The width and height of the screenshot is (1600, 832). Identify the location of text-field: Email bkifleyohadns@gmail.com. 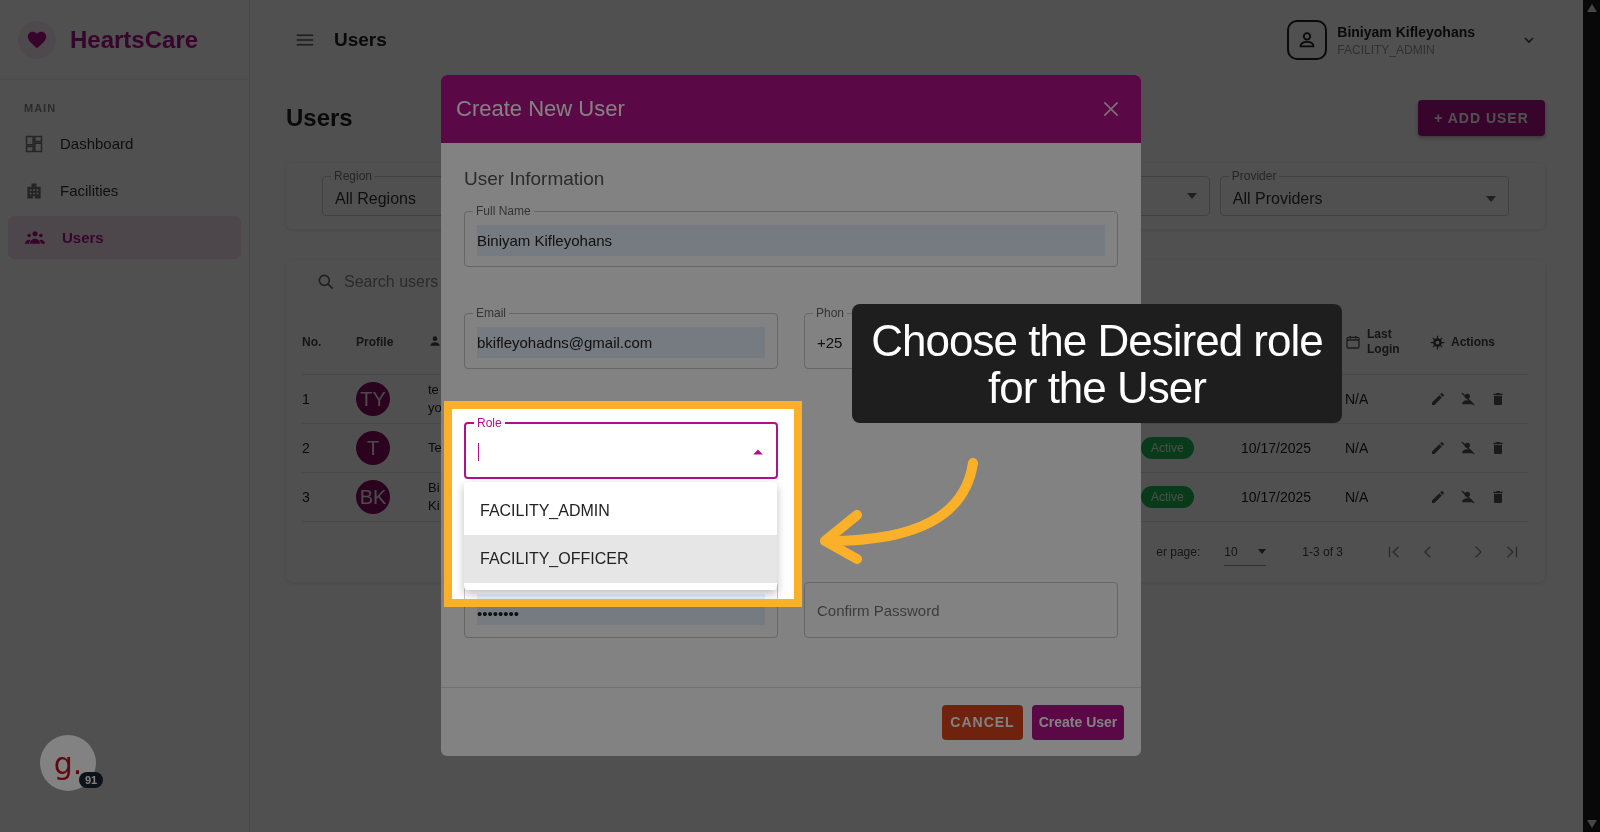
(621, 337).